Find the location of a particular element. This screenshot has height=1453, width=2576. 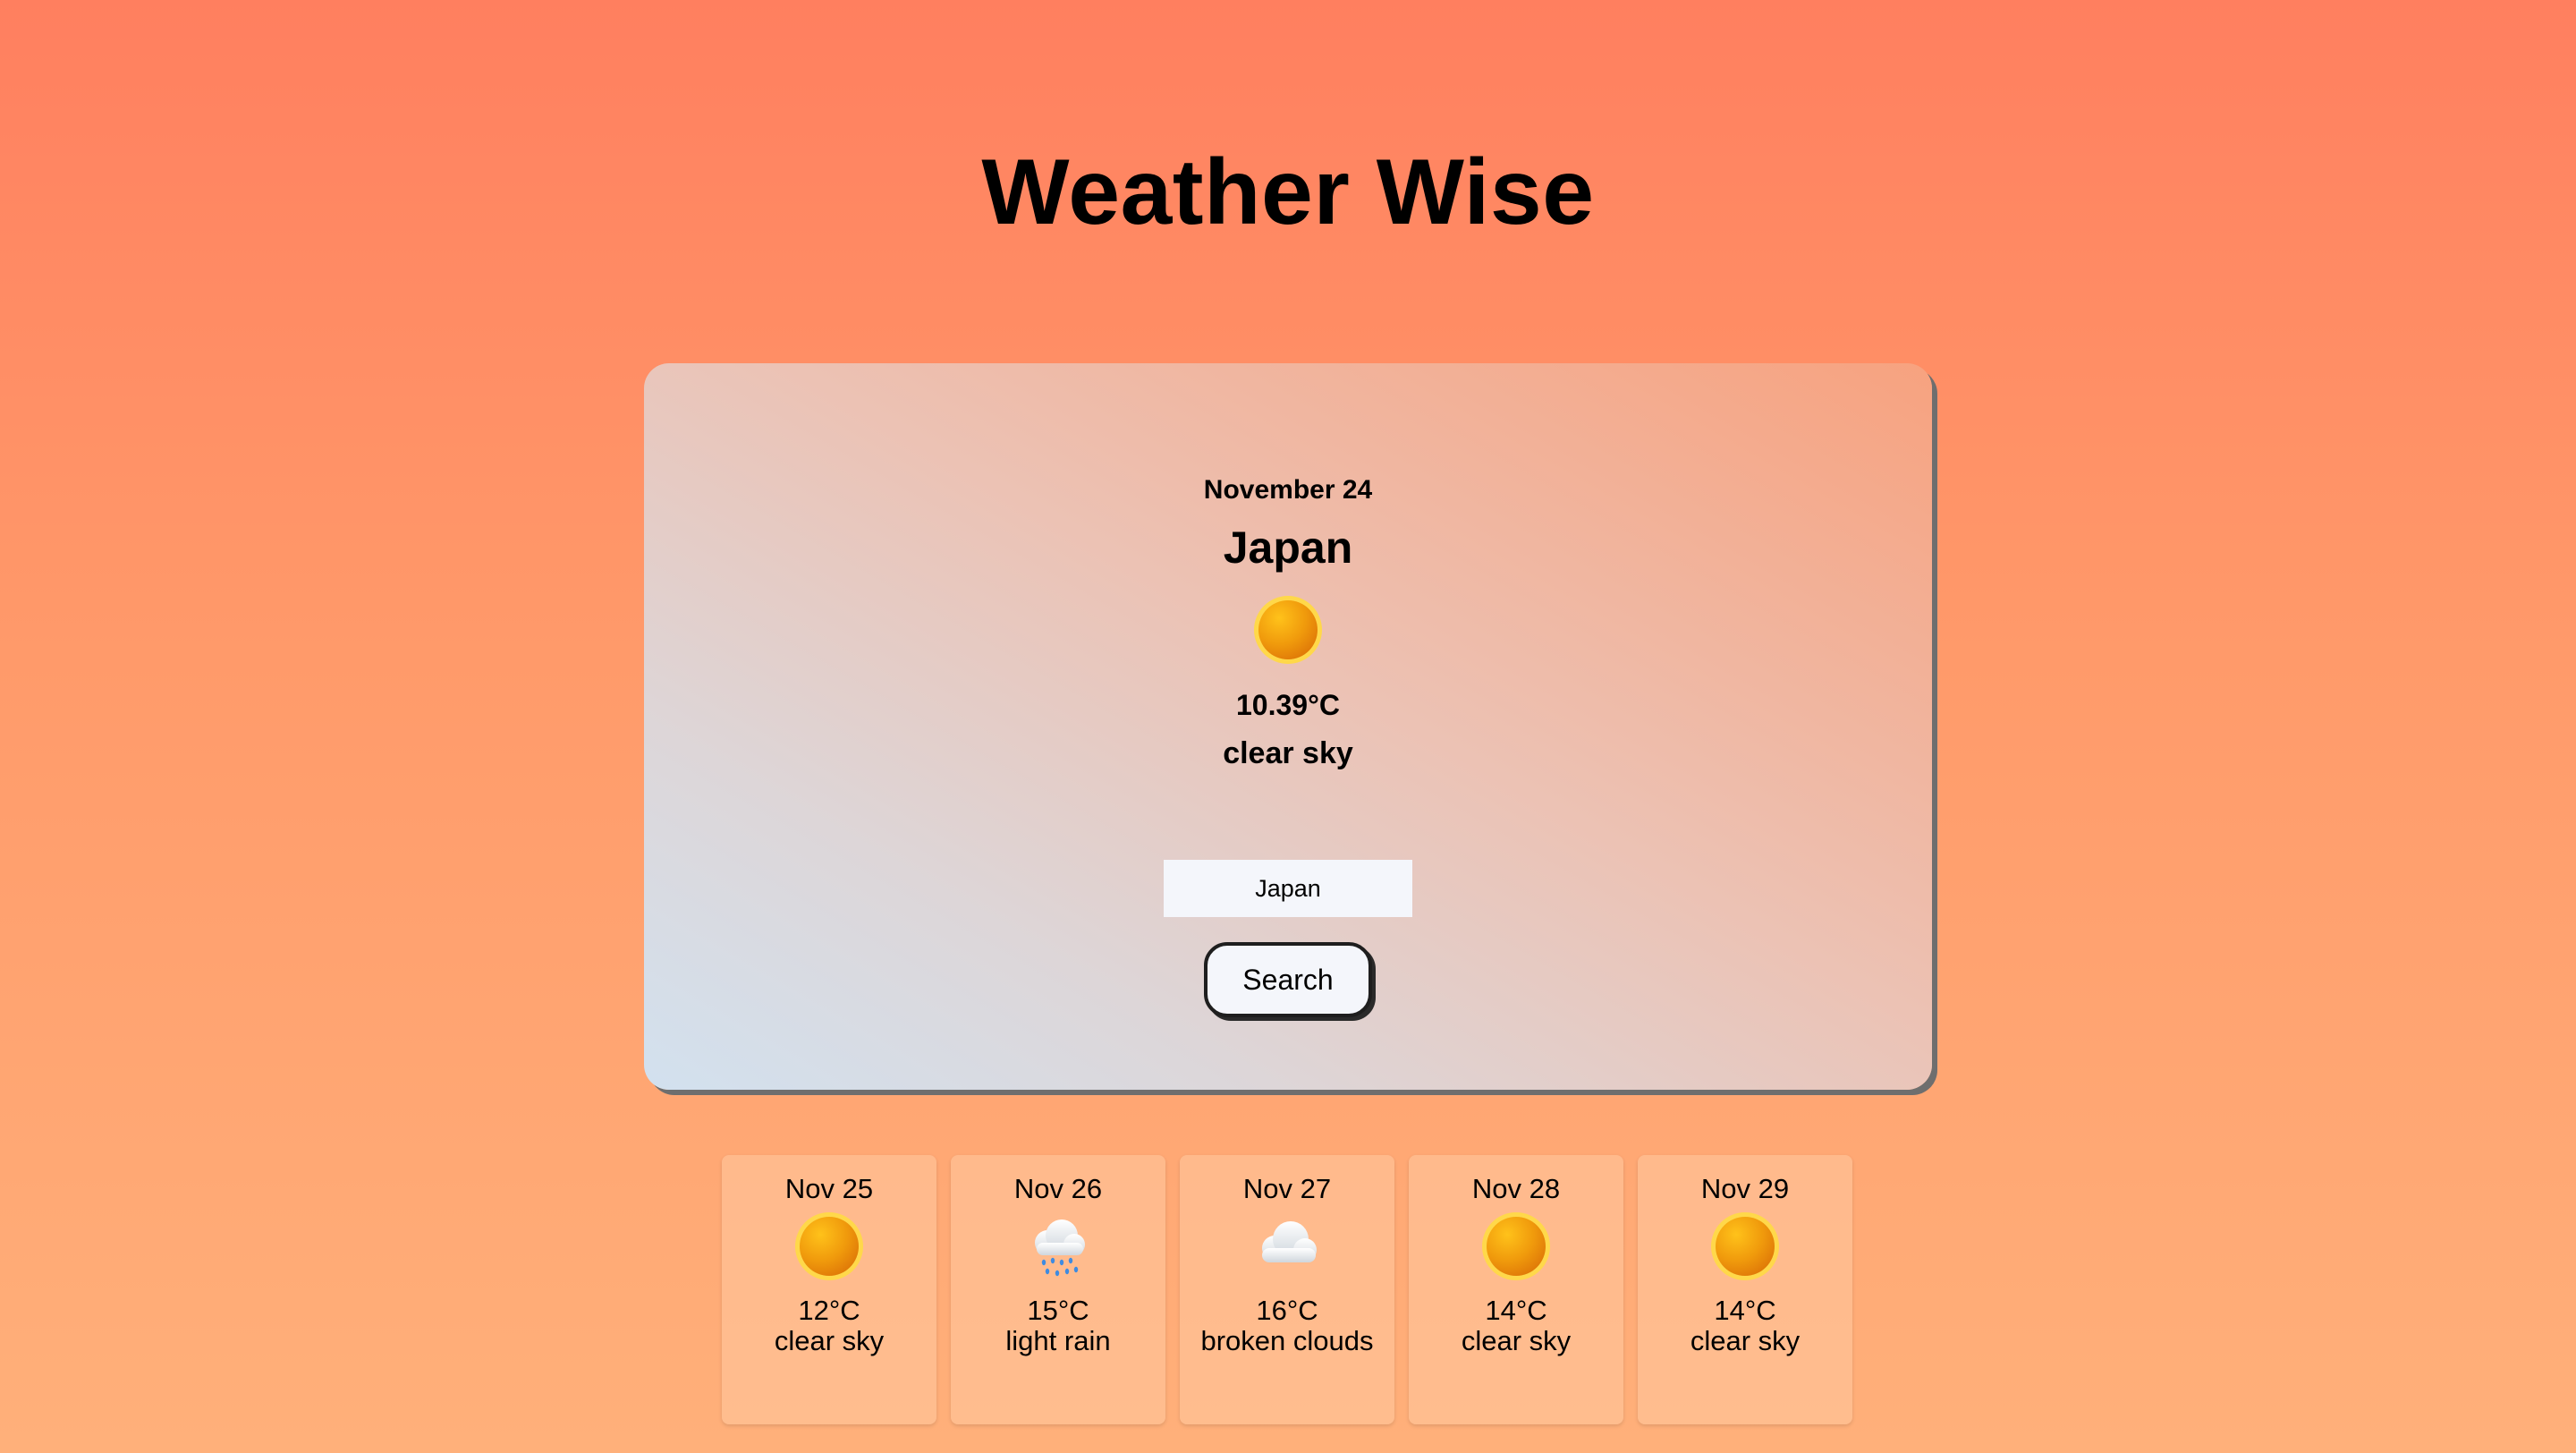

rain-cloud-icon is located at coordinates (1060, 1248).